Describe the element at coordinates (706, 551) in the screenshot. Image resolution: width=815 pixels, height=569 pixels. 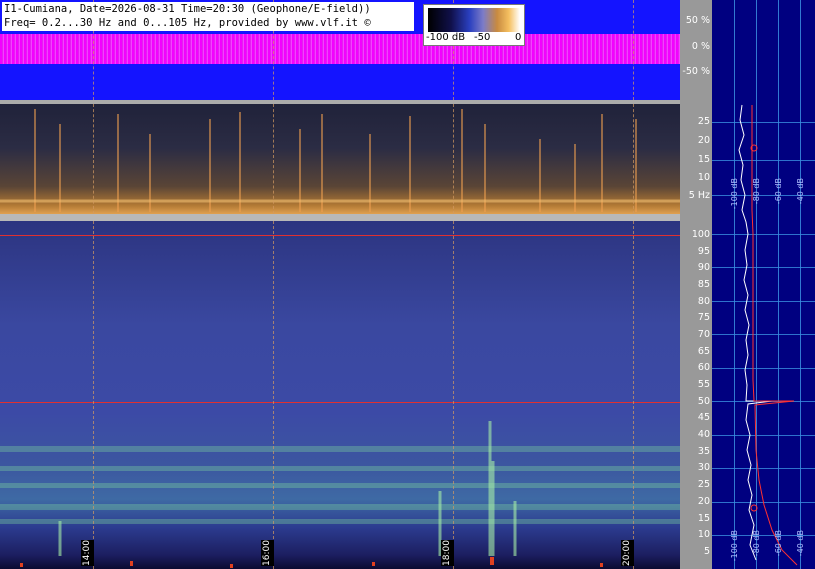
I see `main-freq-label: 5` at that location.